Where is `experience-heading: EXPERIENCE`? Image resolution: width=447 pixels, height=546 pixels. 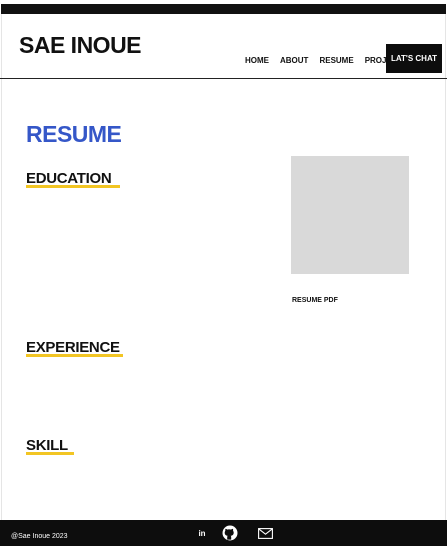
experience-heading: EXPERIENCE is located at coordinates (74, 348).